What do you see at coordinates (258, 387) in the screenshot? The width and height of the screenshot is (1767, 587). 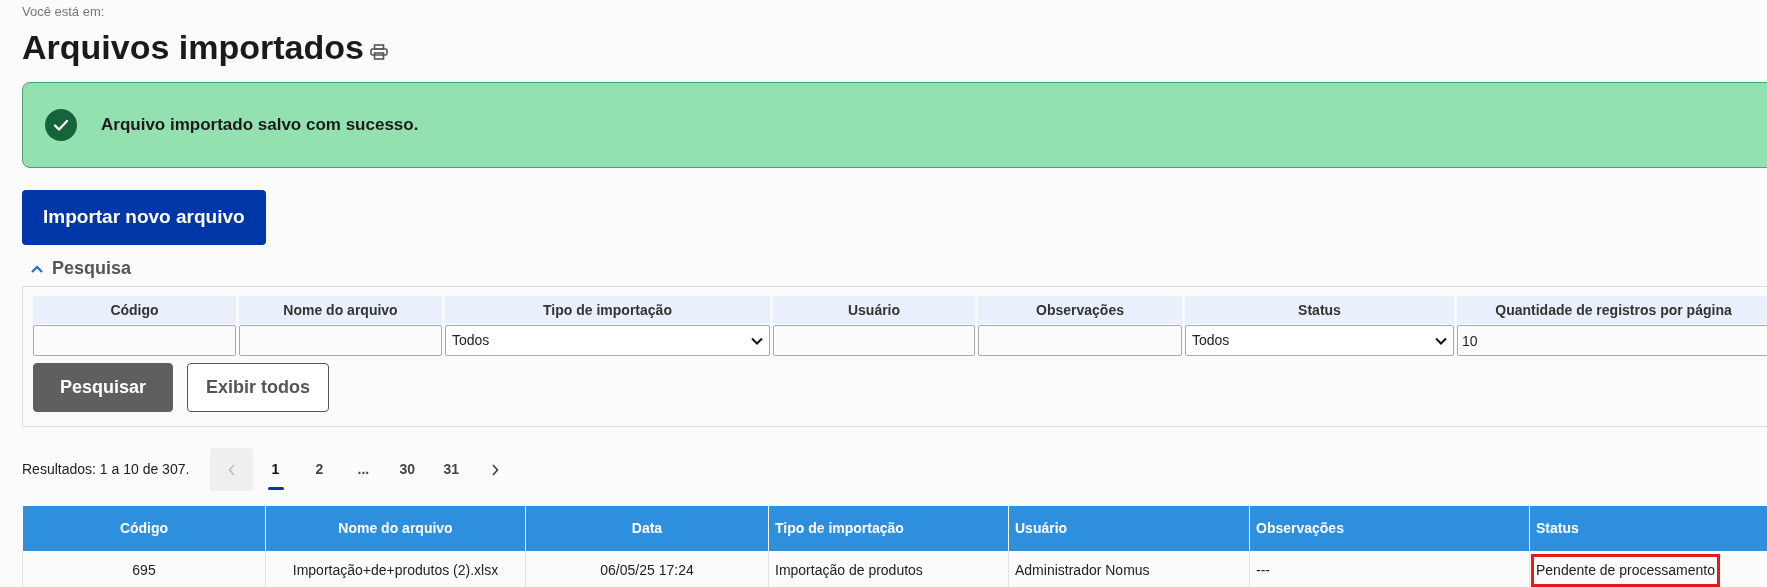 I see `show-all-button: Exibir todos` at bounding box center [258, 387].